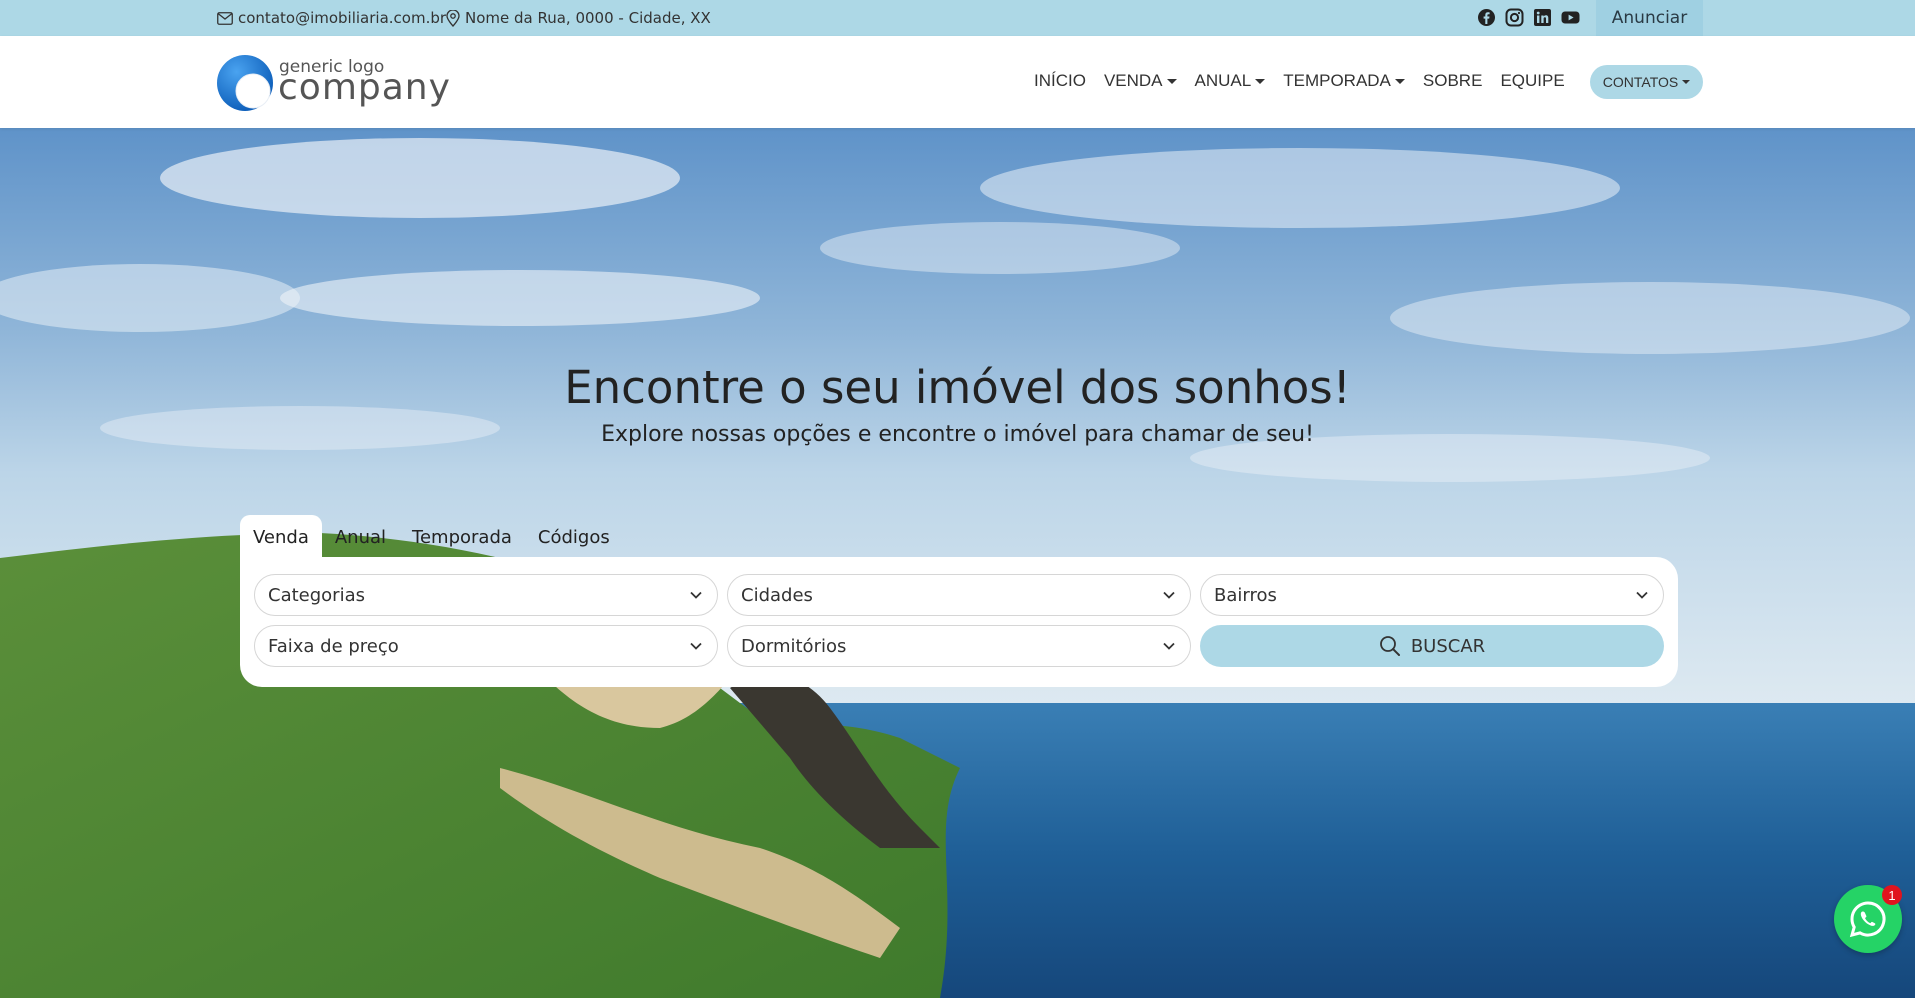 Image resolution: width=1915 pixels, height=998 pixels. Describe the element at coordinates (1649, 18) in the screenshot. I see `anunciar-button: Anunciar` at that location.